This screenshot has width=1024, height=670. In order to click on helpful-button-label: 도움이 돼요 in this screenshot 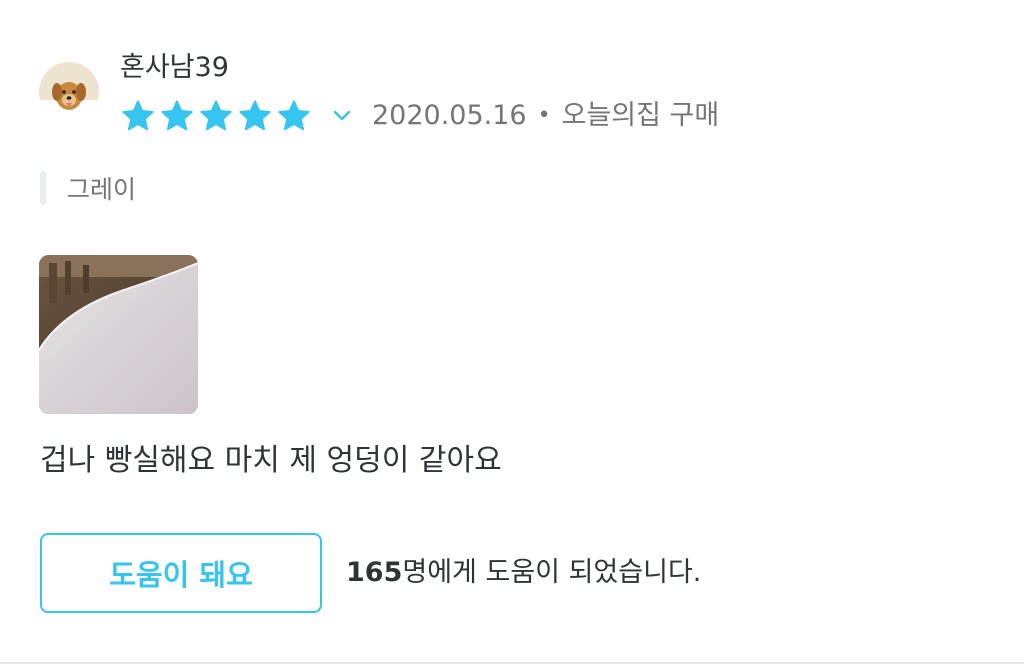, I will do `click(181, 575)`.